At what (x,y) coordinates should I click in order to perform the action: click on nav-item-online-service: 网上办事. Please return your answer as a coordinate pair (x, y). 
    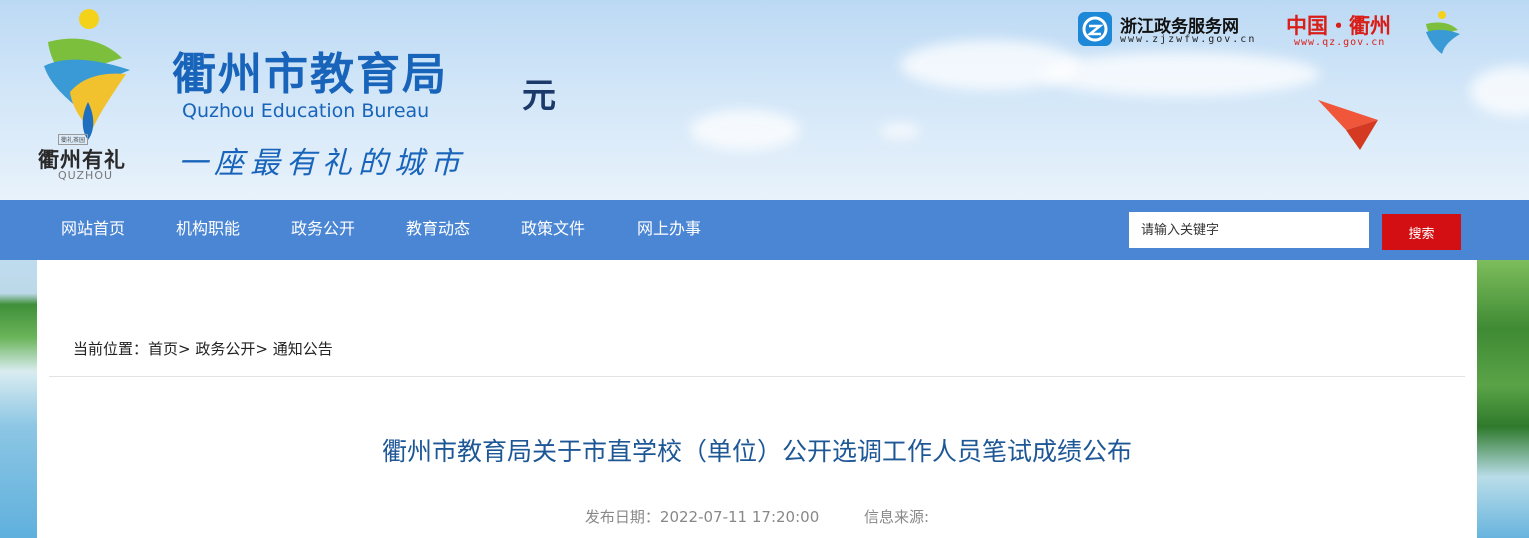
    Looking at the image, I should click on (669, 230).